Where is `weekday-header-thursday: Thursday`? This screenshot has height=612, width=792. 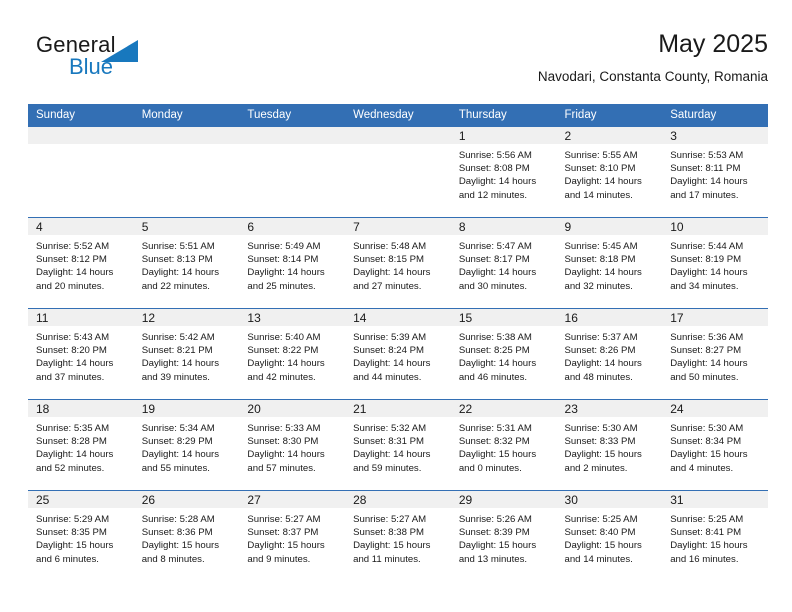
weekday-header-thursday: Thursday is located at coordinates (503, 115).